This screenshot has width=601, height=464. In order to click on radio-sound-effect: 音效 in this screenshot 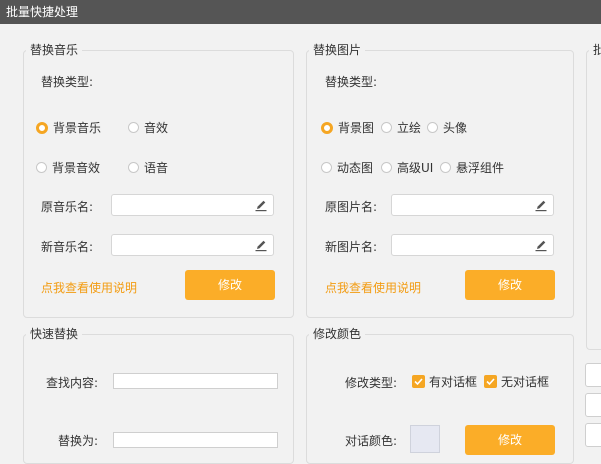, I will do `click(148, 127)`.